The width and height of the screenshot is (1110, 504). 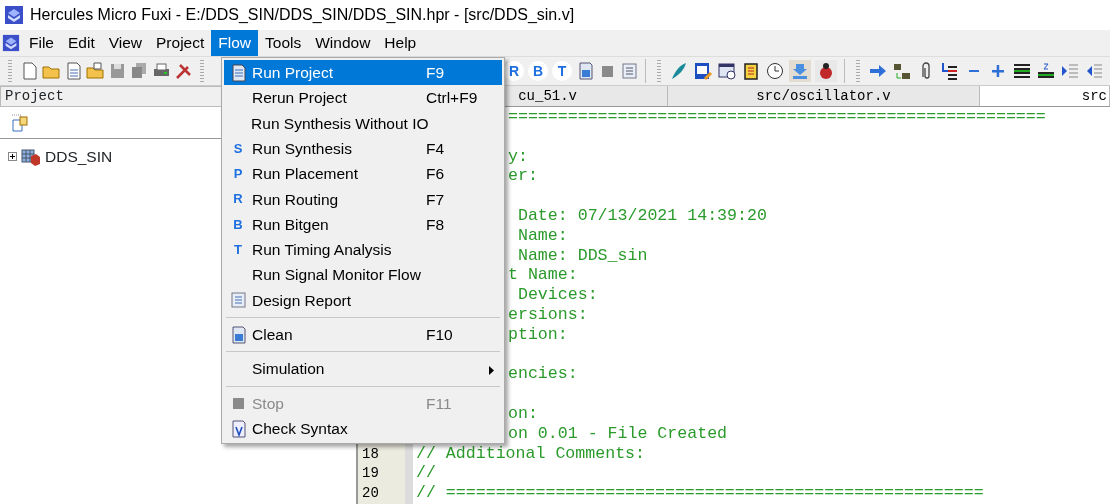 I want to click on menu-item: Help, so click(x=400, y=43).